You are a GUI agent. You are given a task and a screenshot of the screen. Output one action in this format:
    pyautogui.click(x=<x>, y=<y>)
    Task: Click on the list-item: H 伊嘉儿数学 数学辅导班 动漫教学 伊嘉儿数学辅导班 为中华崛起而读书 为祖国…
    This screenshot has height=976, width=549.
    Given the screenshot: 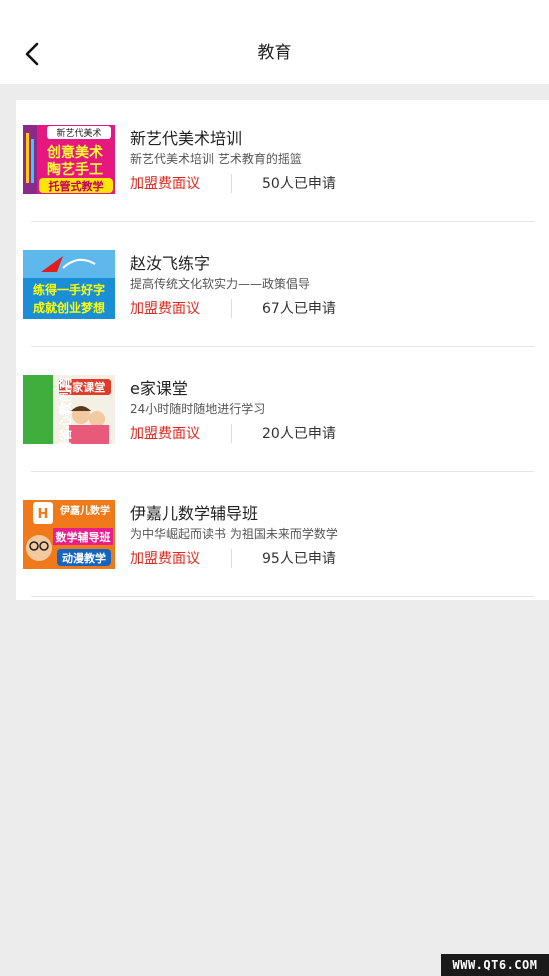 What is the action you would take?
    pyautogui.click(x=282, y=537)
    